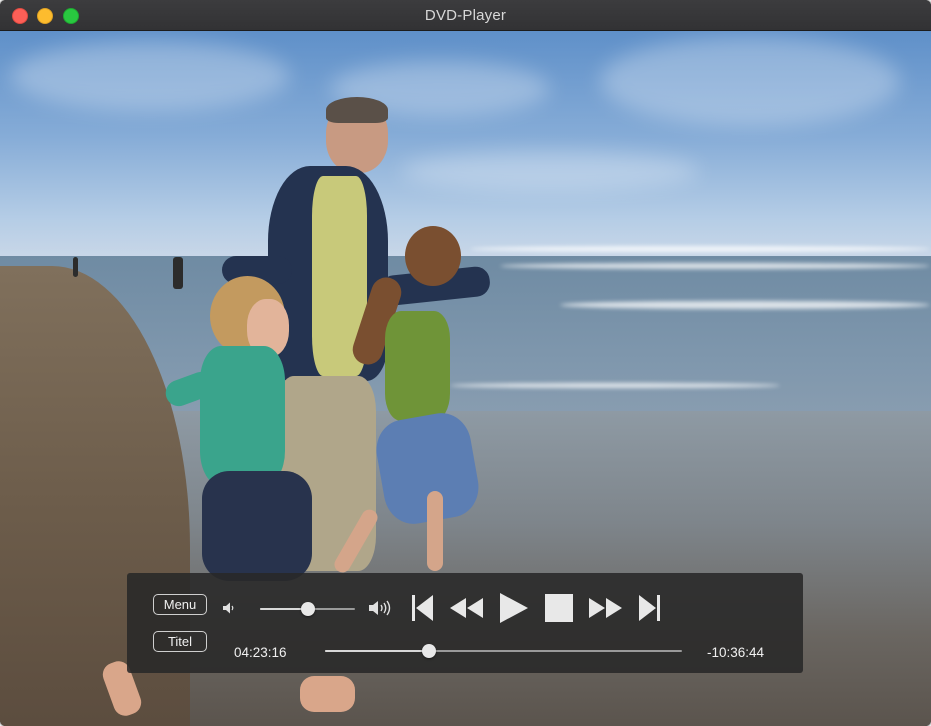 The height and width of the screenshot is (726, 931). I want to click on fast-forward-icon, so click(605, 608).